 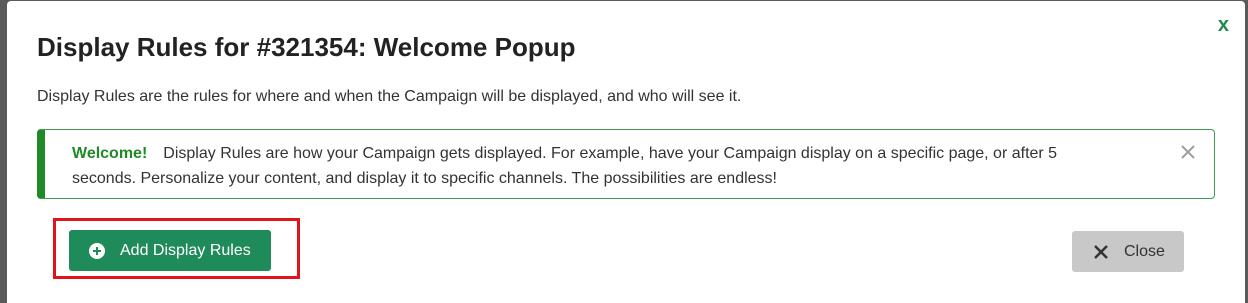 What do you see at coordinates (1223, 25) in the screenshot?
I see `modal-close-x: x` at bounding box center [1223, 25].